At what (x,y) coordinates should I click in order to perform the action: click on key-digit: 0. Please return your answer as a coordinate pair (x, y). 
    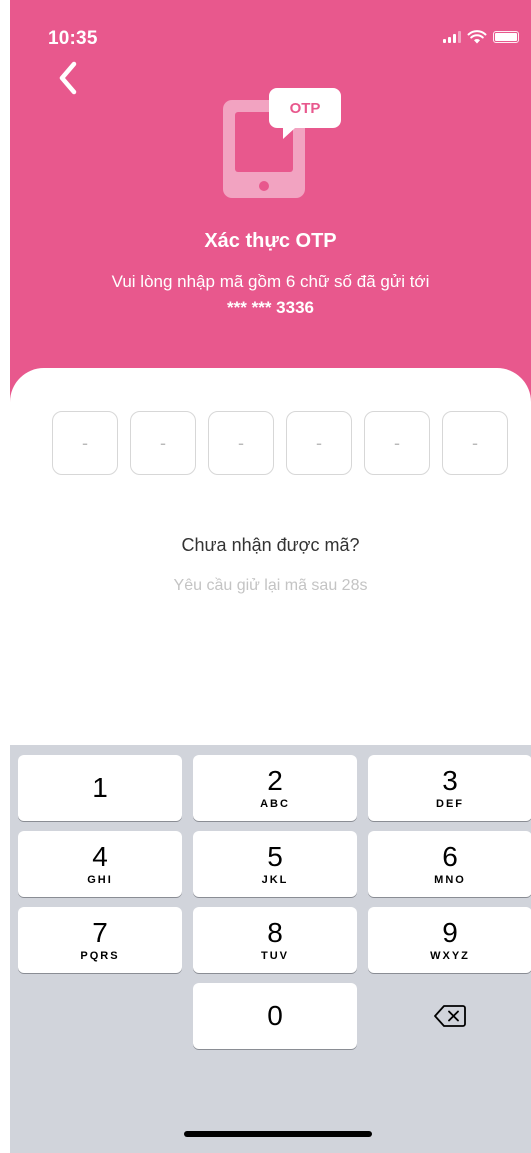
    Looking at the image, I should click on (275, 1015).